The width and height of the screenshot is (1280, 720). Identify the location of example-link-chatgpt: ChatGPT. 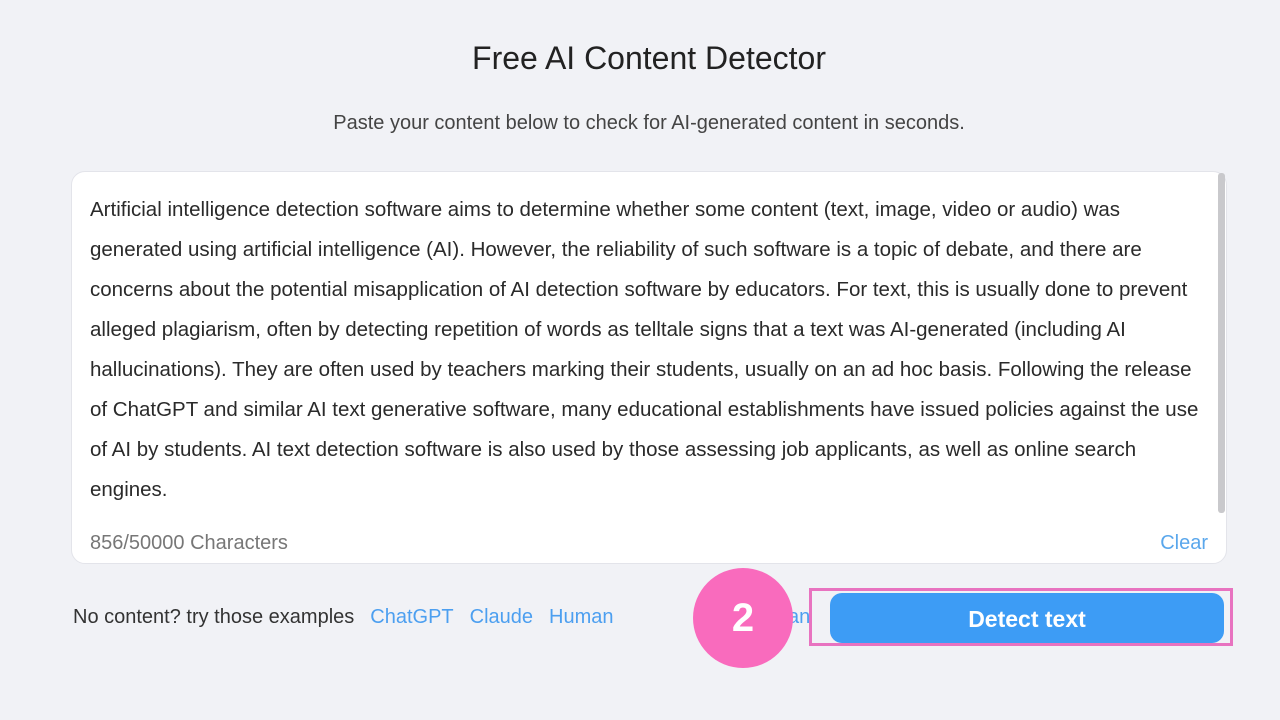
(411, 617).